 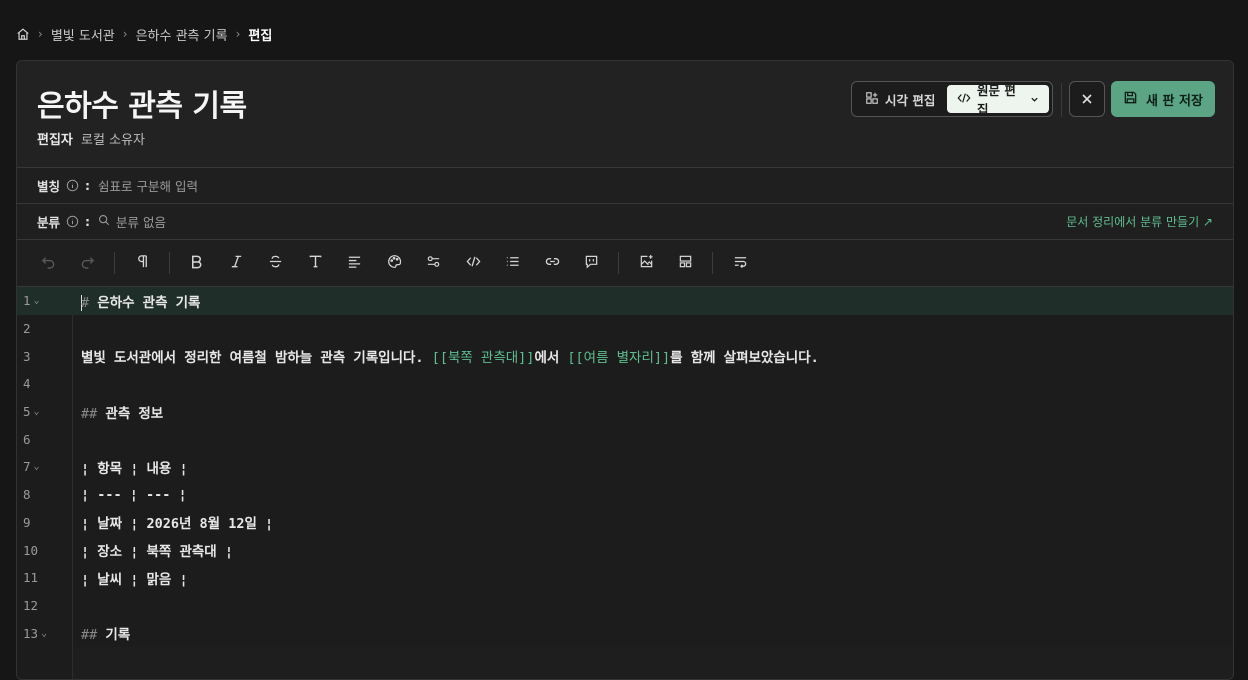 I want to click on list-button, so click(x=513, y=263).